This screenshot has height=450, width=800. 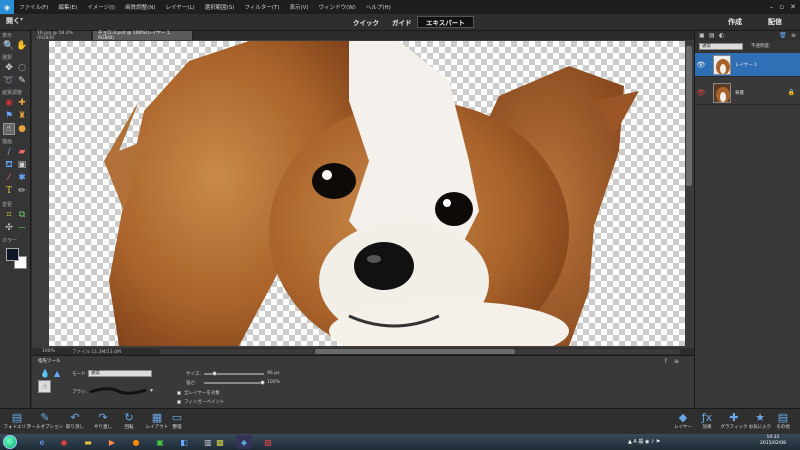 I want to click on hand-tool-icon: ✋, so click(x=22, y=46).